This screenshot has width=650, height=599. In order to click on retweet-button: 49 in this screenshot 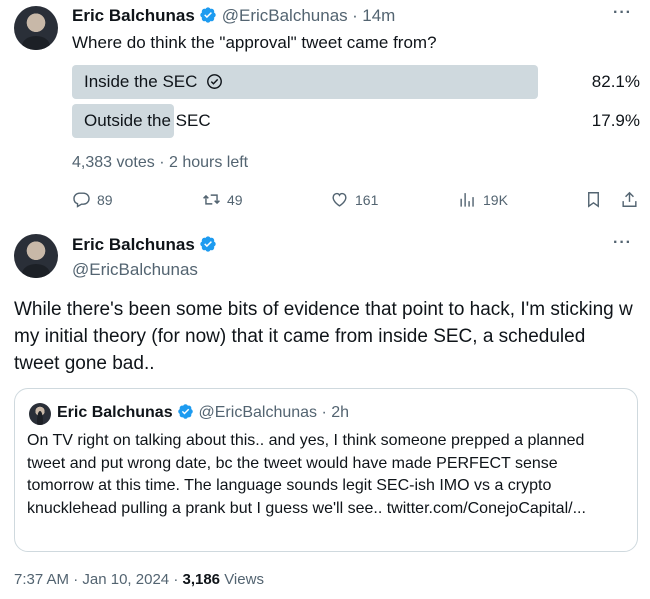, I will do `click(222, 199)`.